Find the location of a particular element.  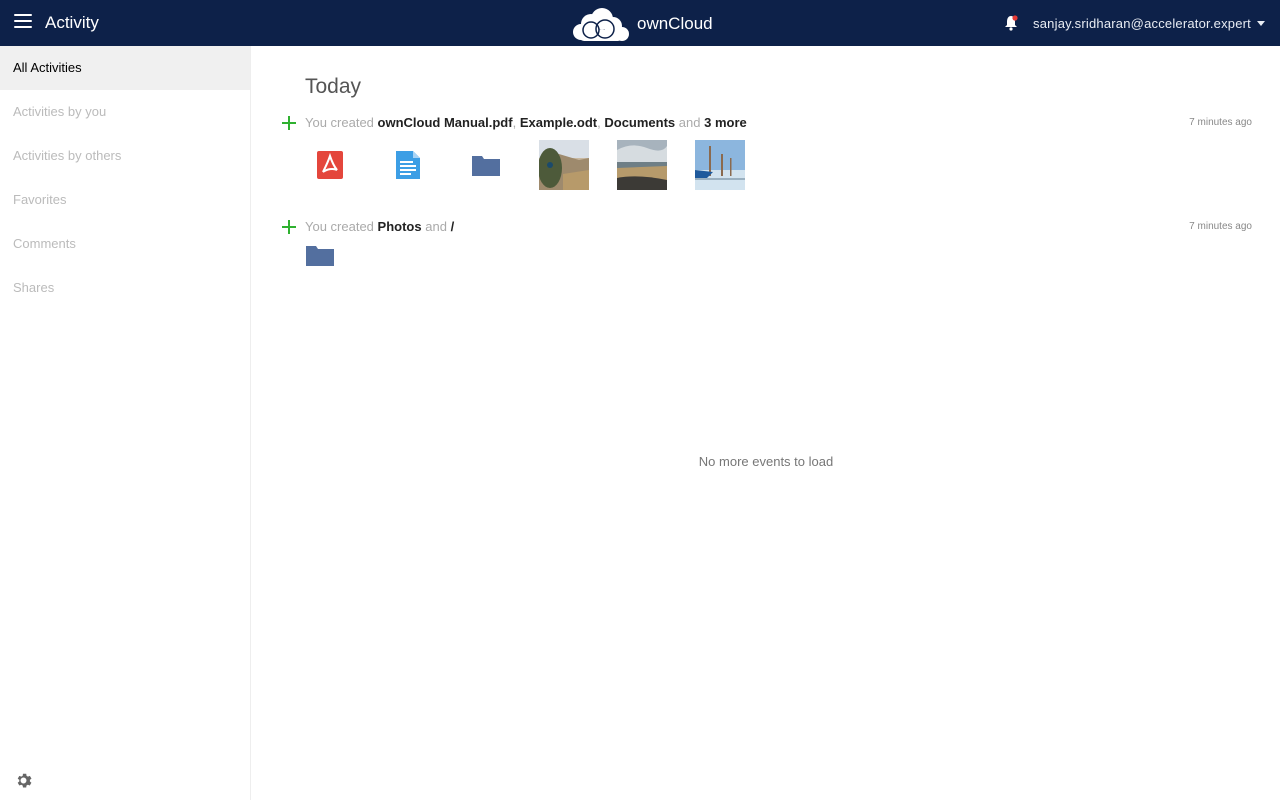

file-link: Example.odt is located at coordinates (558, 122).